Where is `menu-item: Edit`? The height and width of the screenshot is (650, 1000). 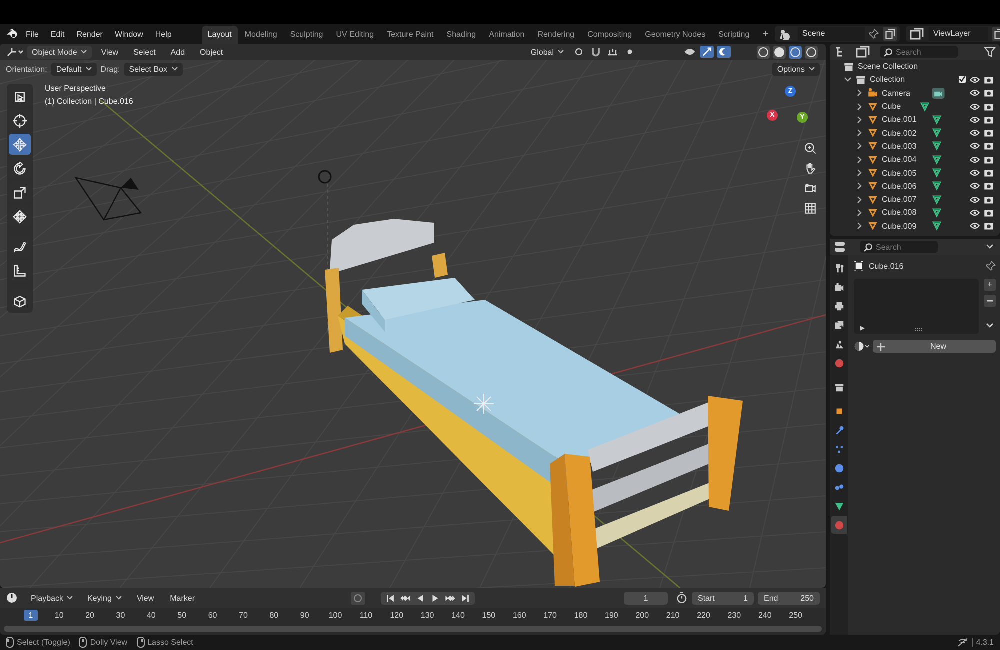 menu-item: Edit is located at coordinates (57, 34).